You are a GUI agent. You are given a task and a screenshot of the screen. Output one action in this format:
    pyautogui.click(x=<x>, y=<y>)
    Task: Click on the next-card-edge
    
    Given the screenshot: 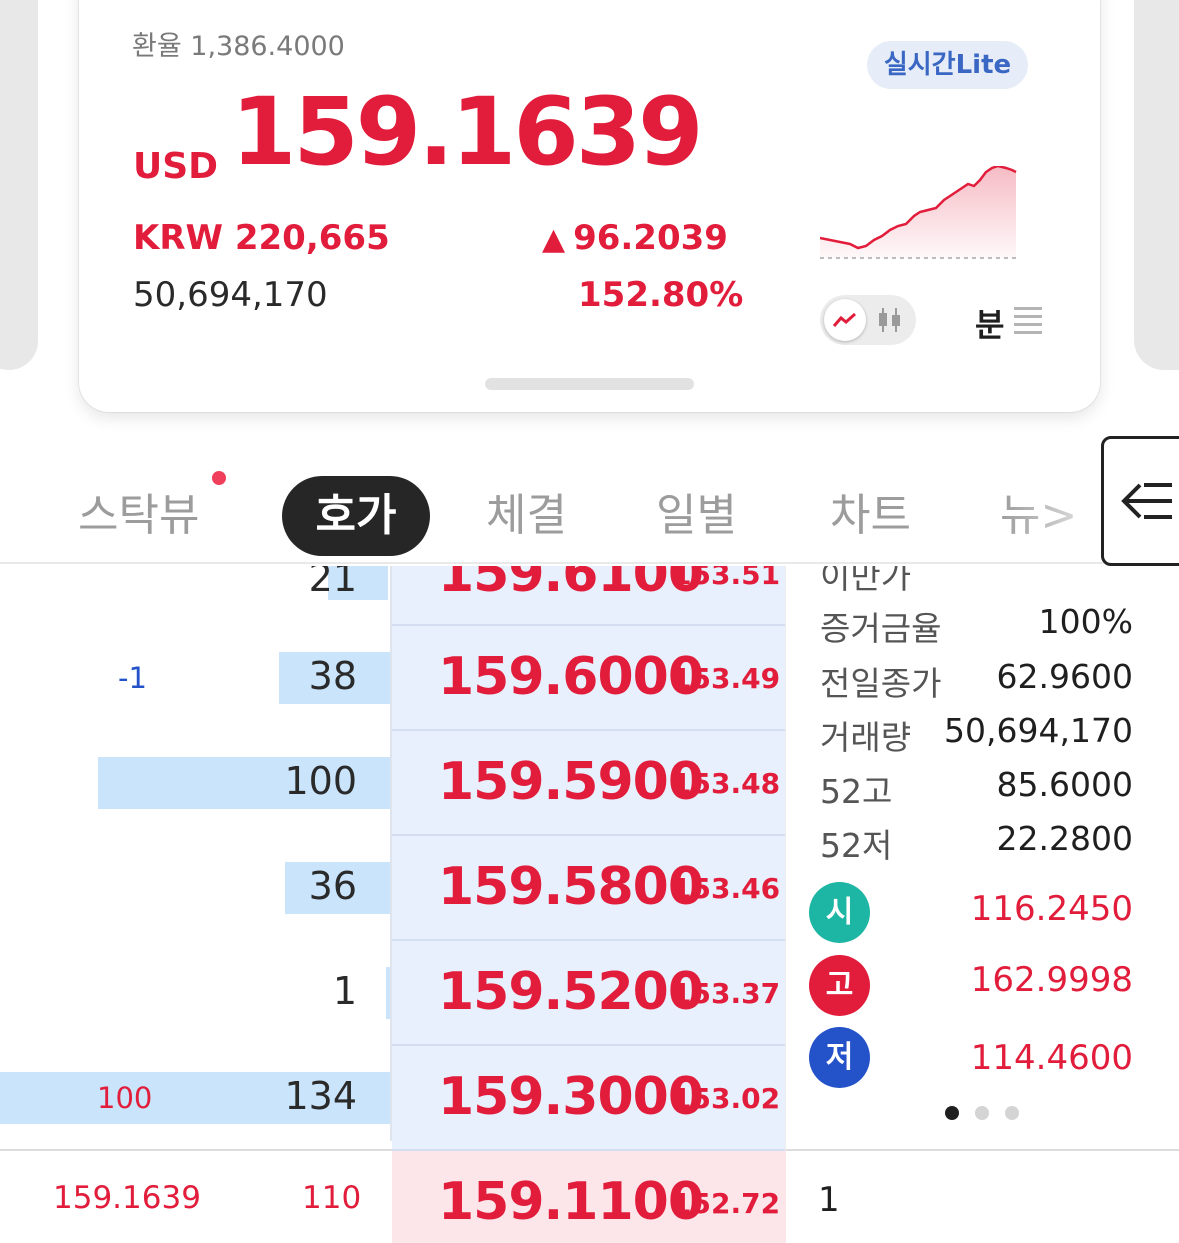 What is the action you would take?
    pyautogui.click(x=1156, y=185)
    